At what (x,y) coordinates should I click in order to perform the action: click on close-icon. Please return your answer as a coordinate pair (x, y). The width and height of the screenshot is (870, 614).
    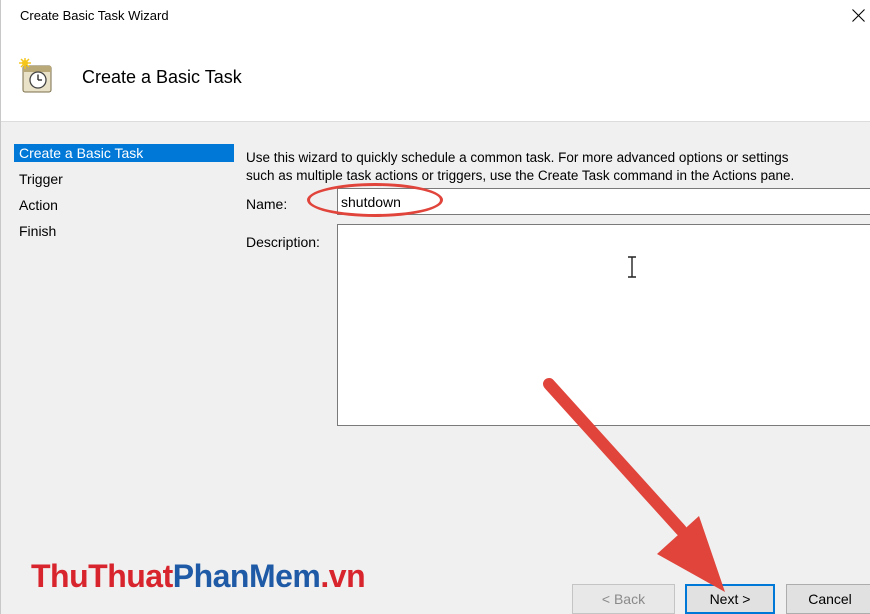
    Looking at the image, I should click on (858, 15).